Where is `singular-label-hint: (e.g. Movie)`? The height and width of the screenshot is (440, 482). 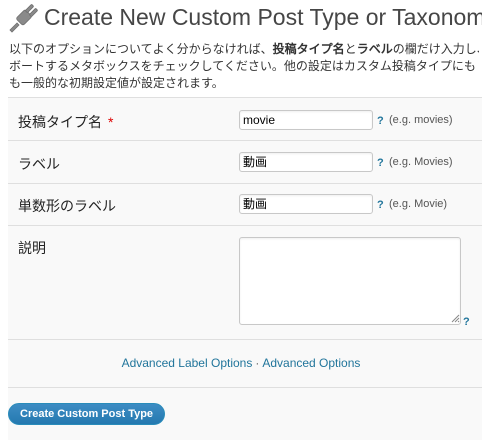
singular-label-hint: (e.g. Movie) is located at coordinates (418, 204).